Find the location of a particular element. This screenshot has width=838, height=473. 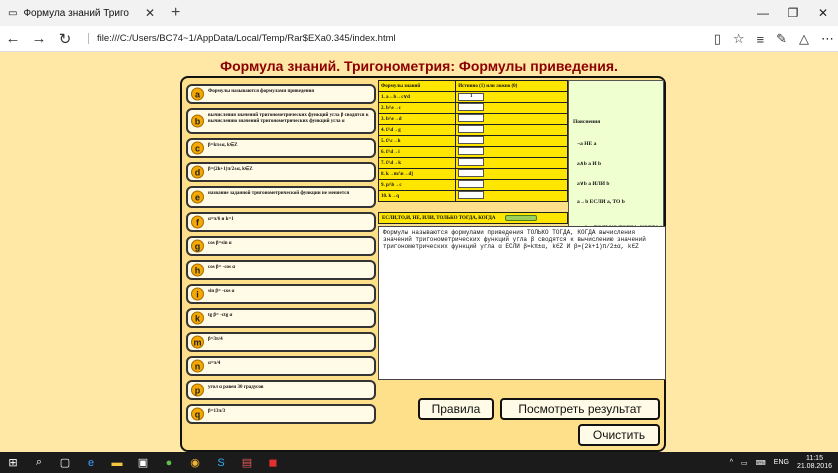

tray-clock: 11:15 21.08.2016 is located at coordinates (814, 463).